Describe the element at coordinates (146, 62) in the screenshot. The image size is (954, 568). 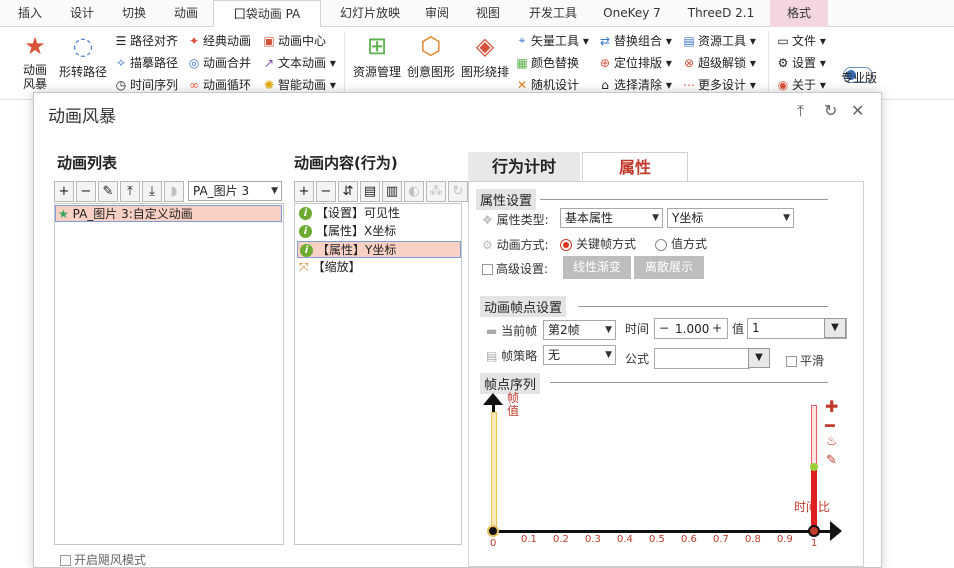
I see `trace-path-button: ⟡ 描摹路径` at that location.